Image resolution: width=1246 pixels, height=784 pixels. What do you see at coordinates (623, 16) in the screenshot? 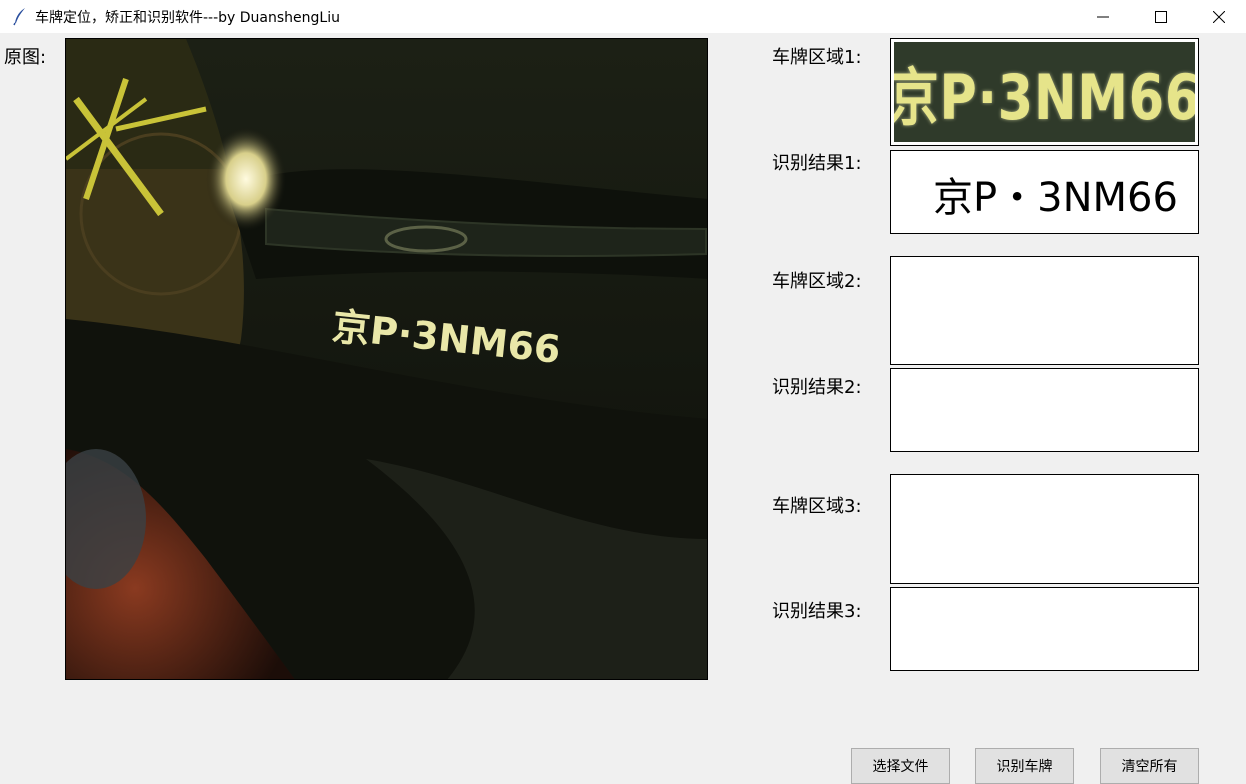
I see `title-bar: 车牌定位，矫正和识别软件---by DuanshengLiu` at bounding box center [623, 16].